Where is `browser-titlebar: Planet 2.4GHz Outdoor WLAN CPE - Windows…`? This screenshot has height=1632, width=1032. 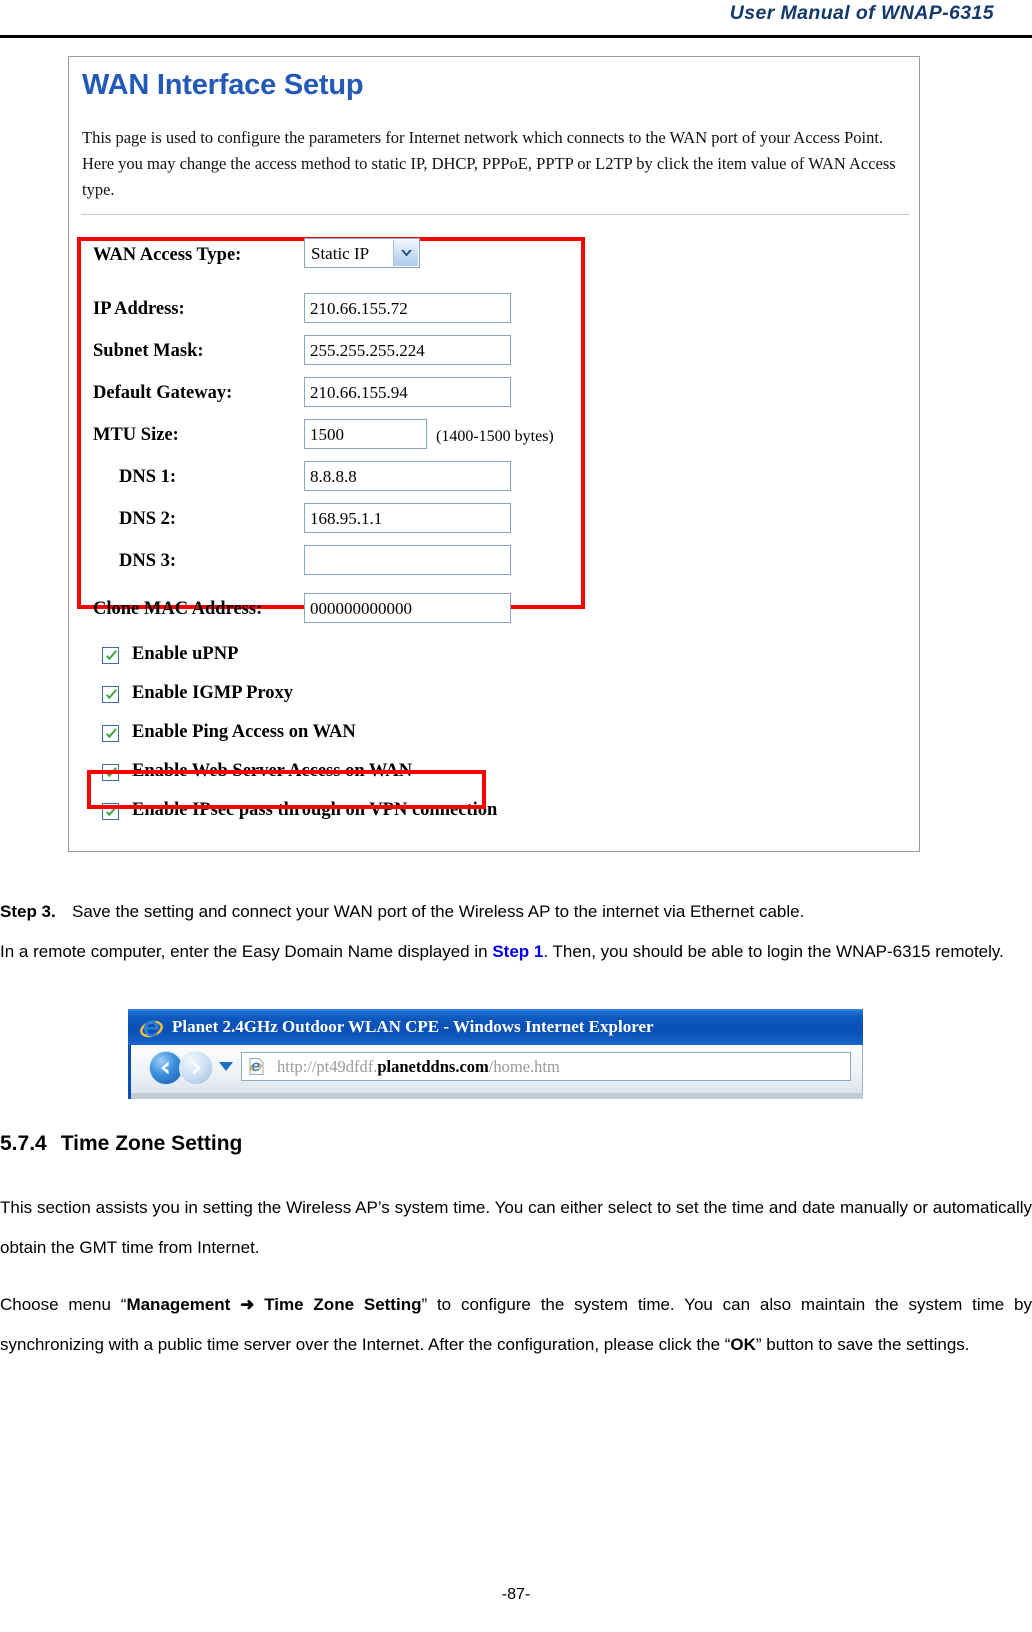
browser-titlebar: Planet 2.4GHz Outdoor WLAN CPE - Windows… is located at coordinates (495, 1027).